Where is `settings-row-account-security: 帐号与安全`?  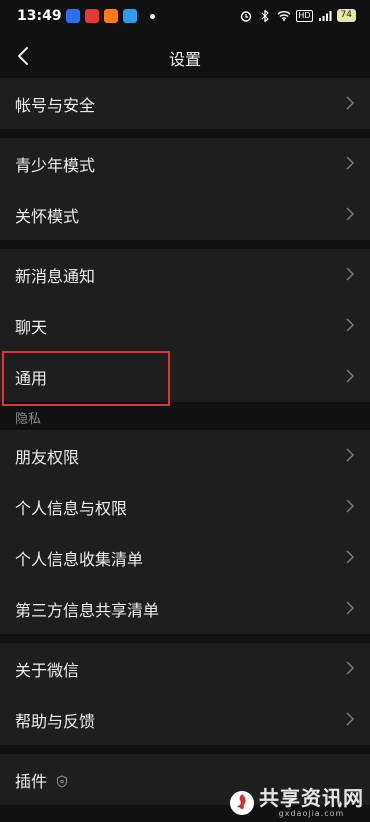 settings-row-account-security: 帐号与安全 is located at coordinates (185, 103).